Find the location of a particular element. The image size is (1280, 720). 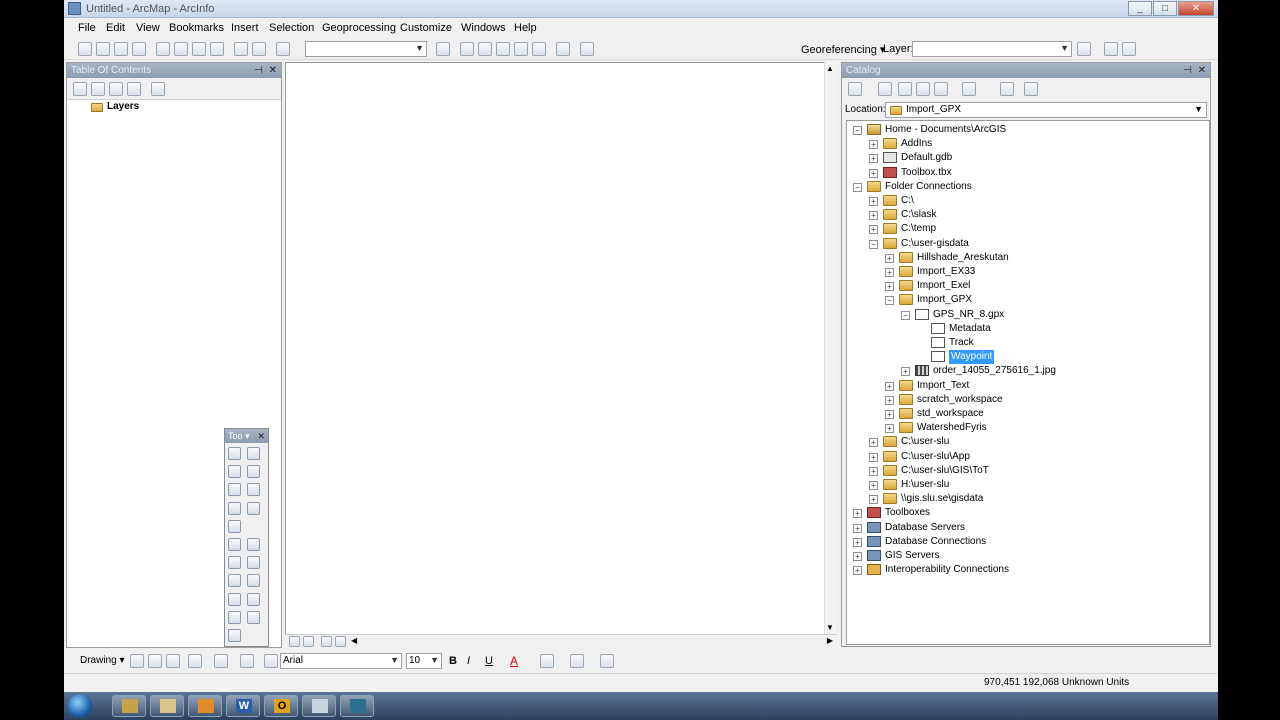

catalog-tree-item: + H:\user-slu is located at coordinates (1026, 485).